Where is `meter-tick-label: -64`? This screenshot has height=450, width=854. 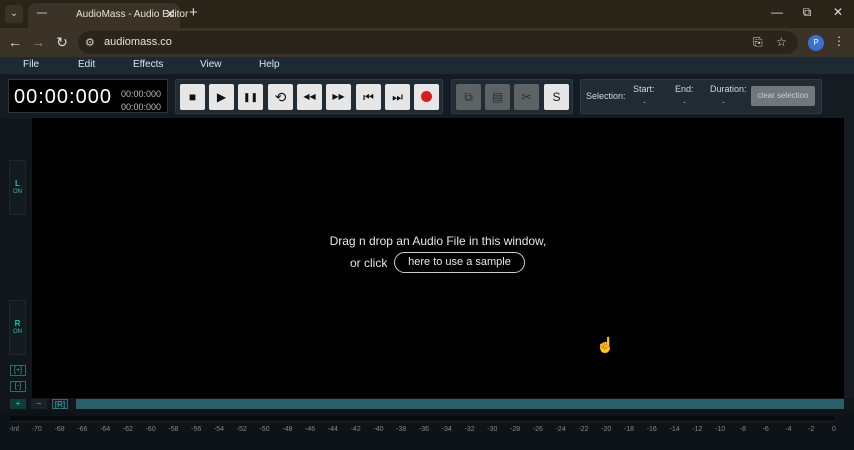
meter-tick-label: -64 is located at coordinates (105, 429).